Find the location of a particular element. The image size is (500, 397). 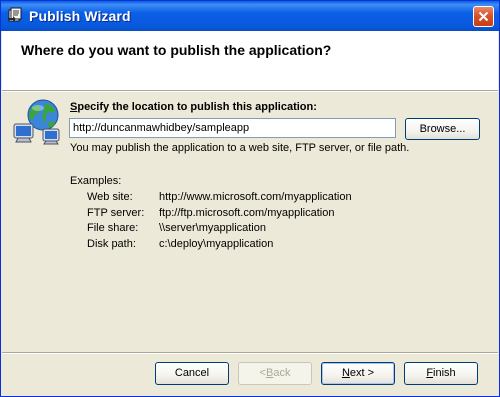

finish-button: Finish is located at coordinates (441, 373).